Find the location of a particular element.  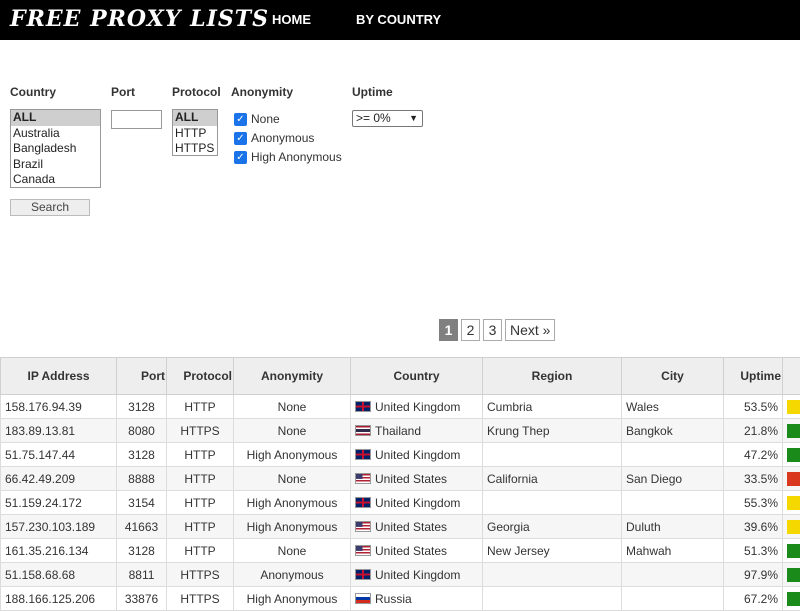

country-option: Canada is located at coordinates (55, 180).